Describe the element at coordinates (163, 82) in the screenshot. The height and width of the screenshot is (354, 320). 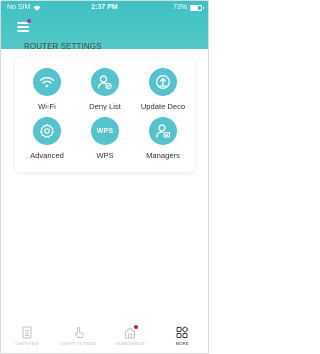
I see `update-icon` at that location.